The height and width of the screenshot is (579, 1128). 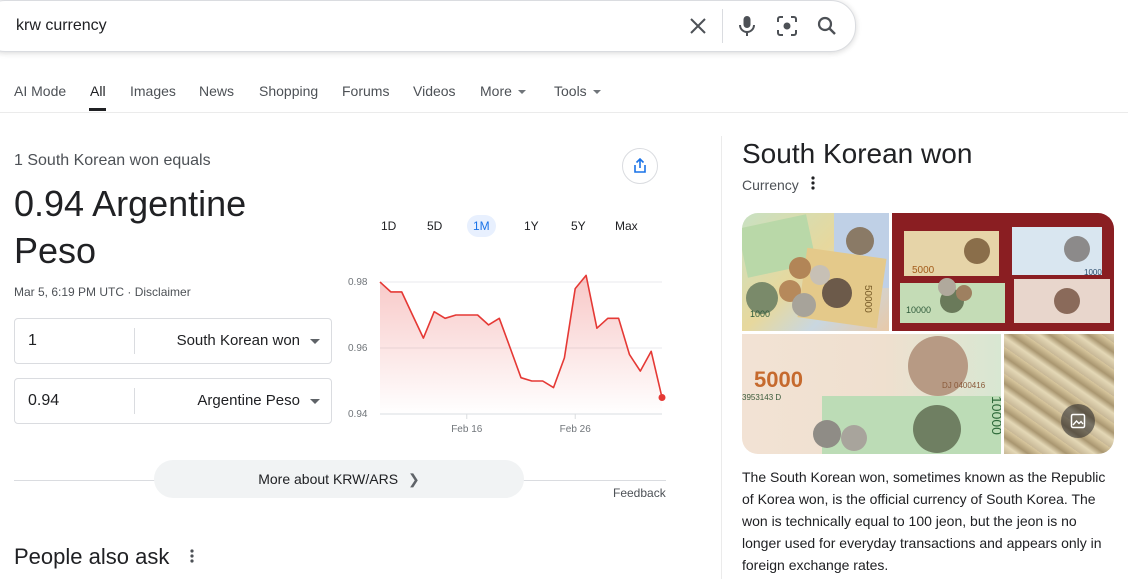 I want to click on tab-ai-mode: AI Mode, so click(x=40, y=91).